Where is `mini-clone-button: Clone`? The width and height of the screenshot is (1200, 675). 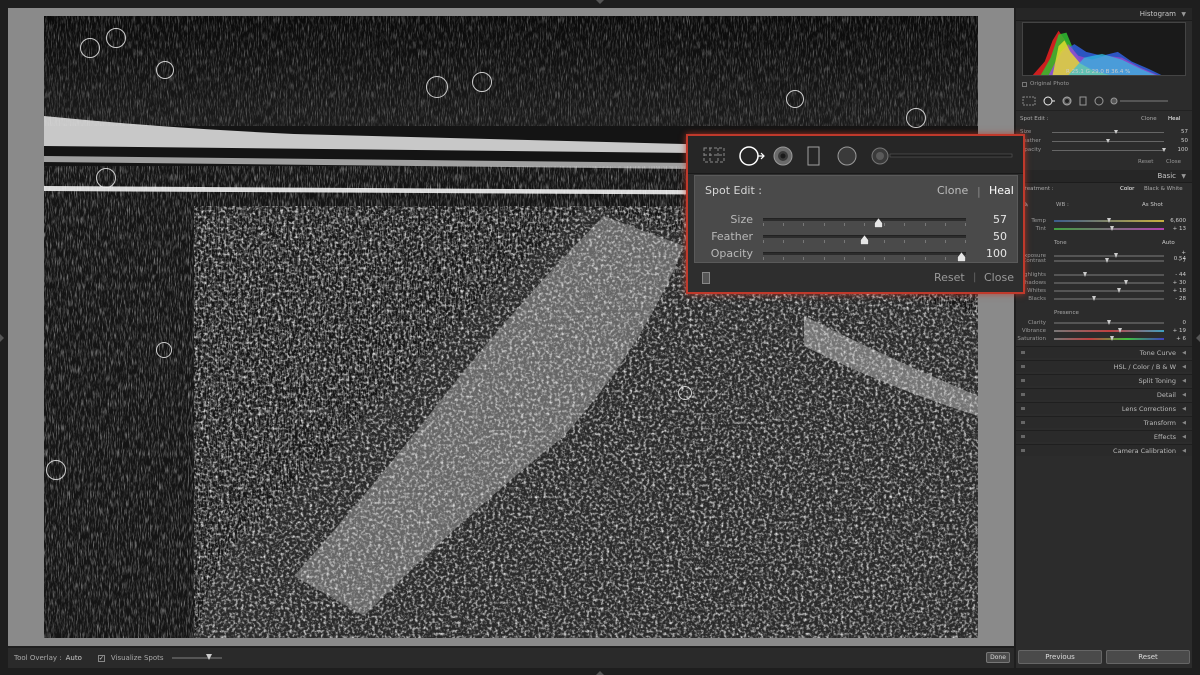
mini-clone-button: Clone is located at coordinates (1149, 119).